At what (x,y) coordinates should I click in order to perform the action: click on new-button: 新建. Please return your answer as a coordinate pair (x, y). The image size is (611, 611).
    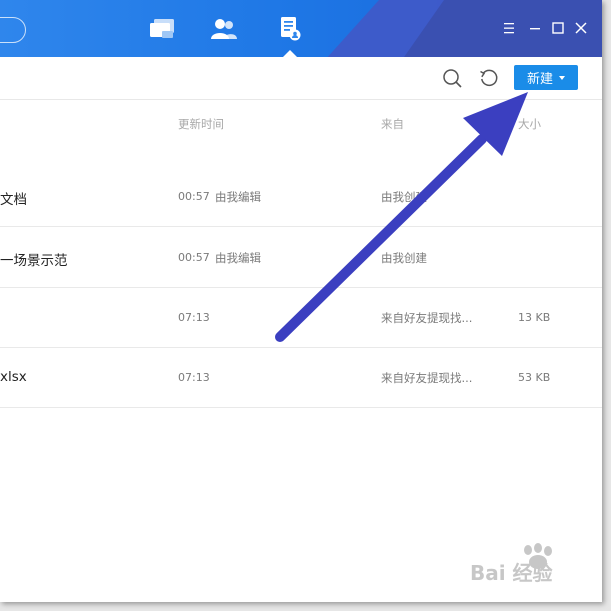
    Looking at the image, I should click on (546, 77).